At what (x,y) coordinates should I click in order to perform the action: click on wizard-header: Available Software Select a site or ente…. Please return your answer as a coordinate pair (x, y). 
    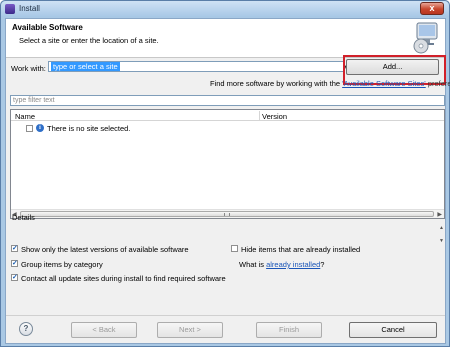
    Looking at the image, I should click on (225, 38).